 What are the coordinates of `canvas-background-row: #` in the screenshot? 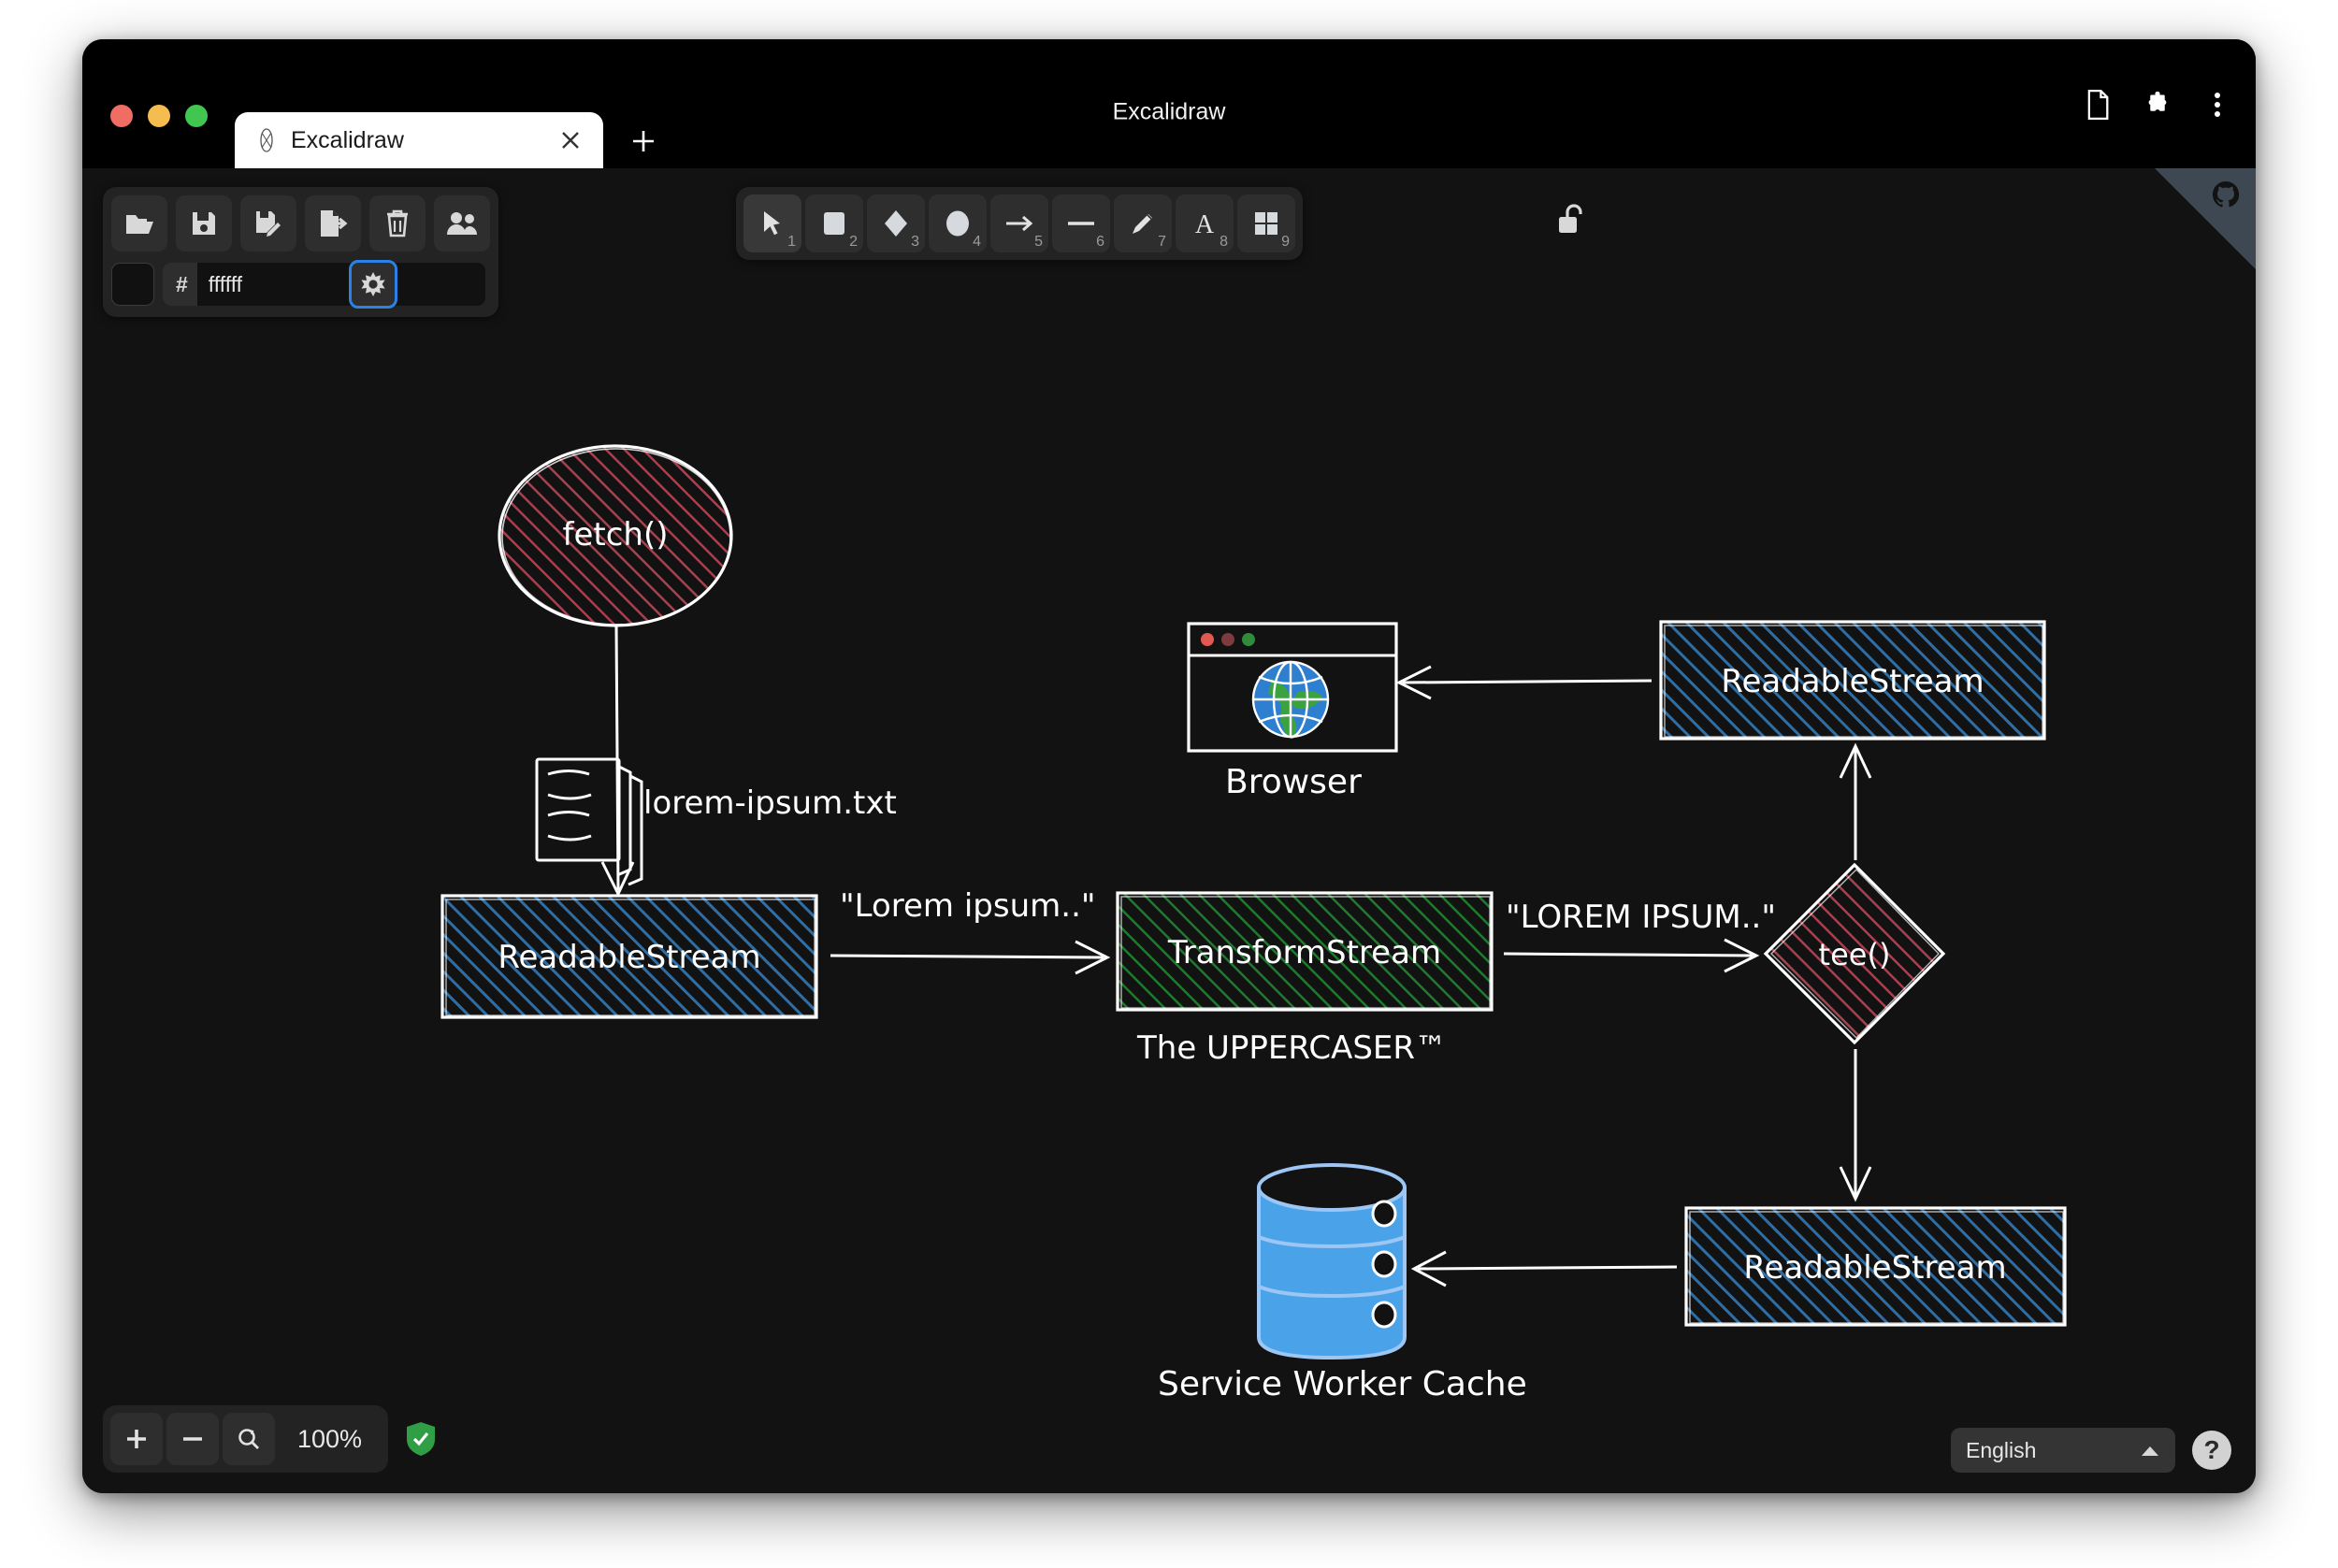 It's located at (301, 284).